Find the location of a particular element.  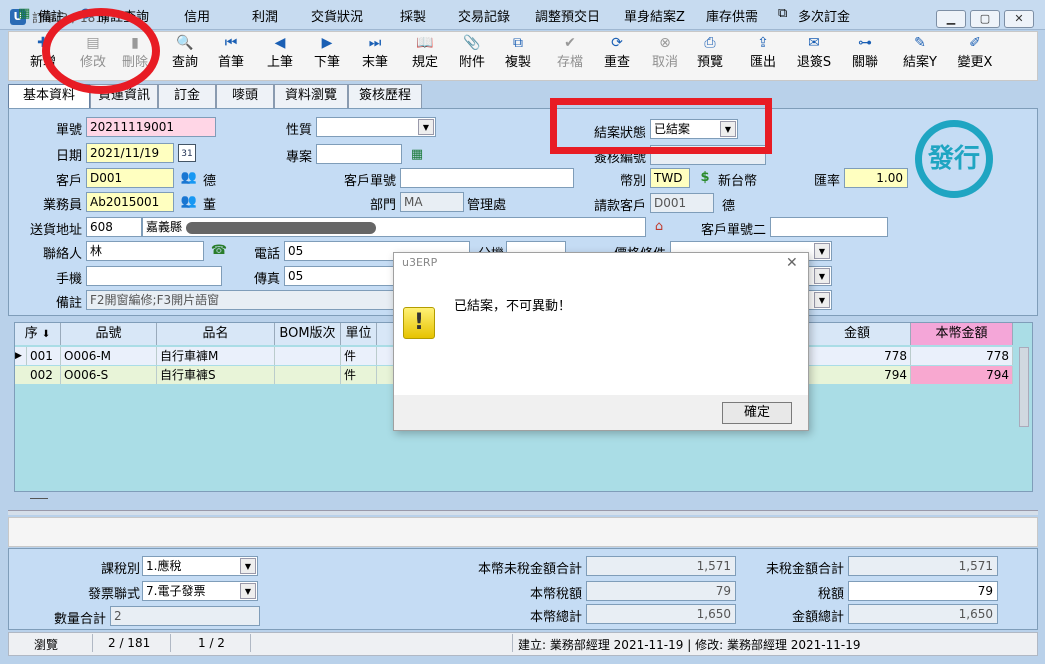

grid-scrollbar is located at coordinates (1024, 387).